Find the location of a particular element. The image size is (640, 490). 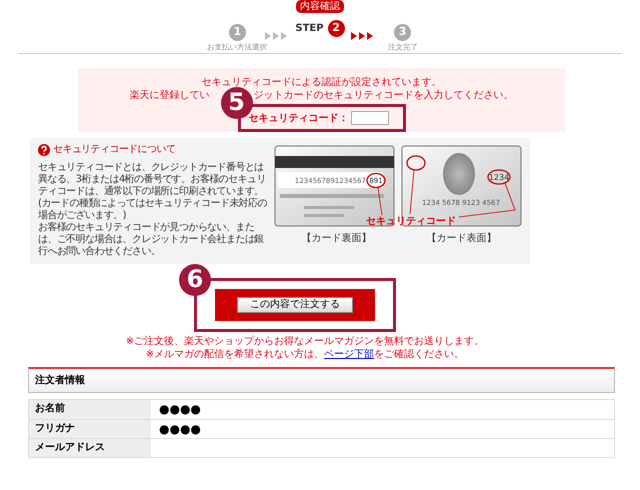

info-title: セキュリティコードについて is located at coordinates (114, 150).